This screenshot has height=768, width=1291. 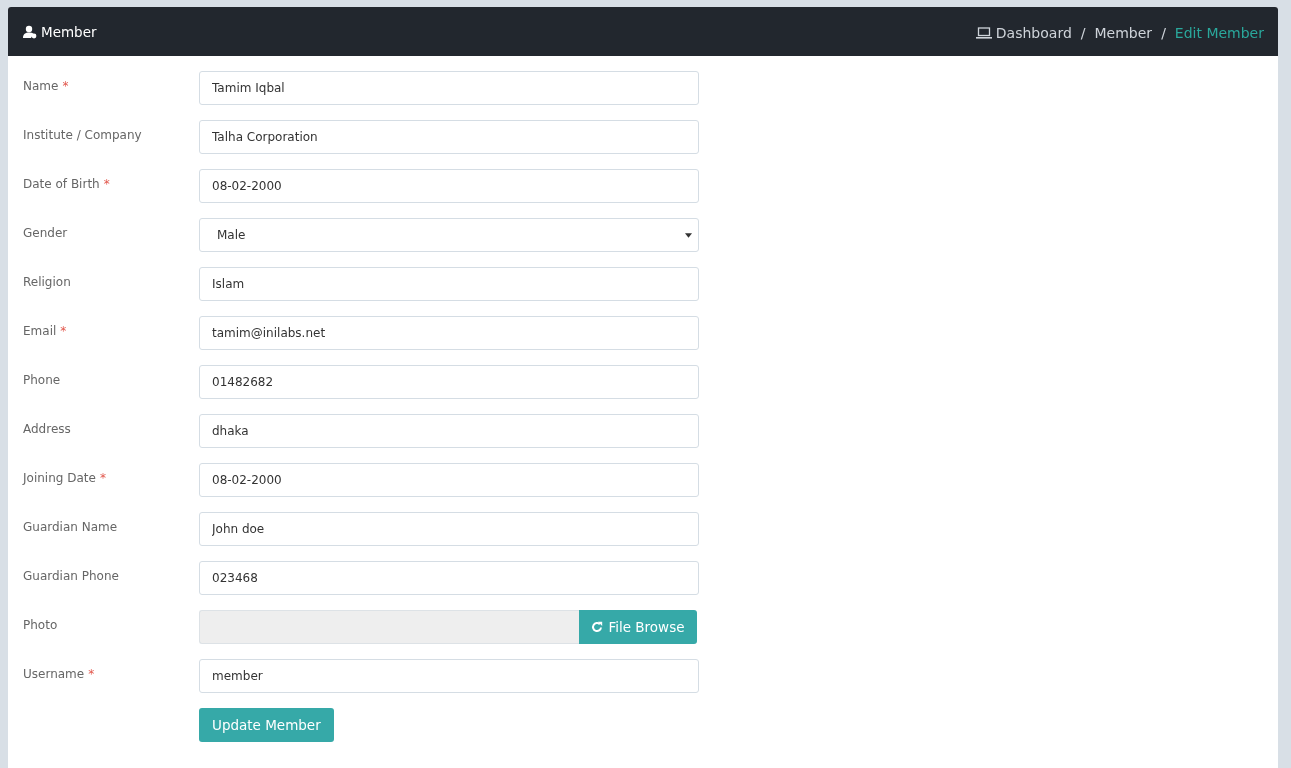 I want to click on input-field: member, so click(x=449, y=676).